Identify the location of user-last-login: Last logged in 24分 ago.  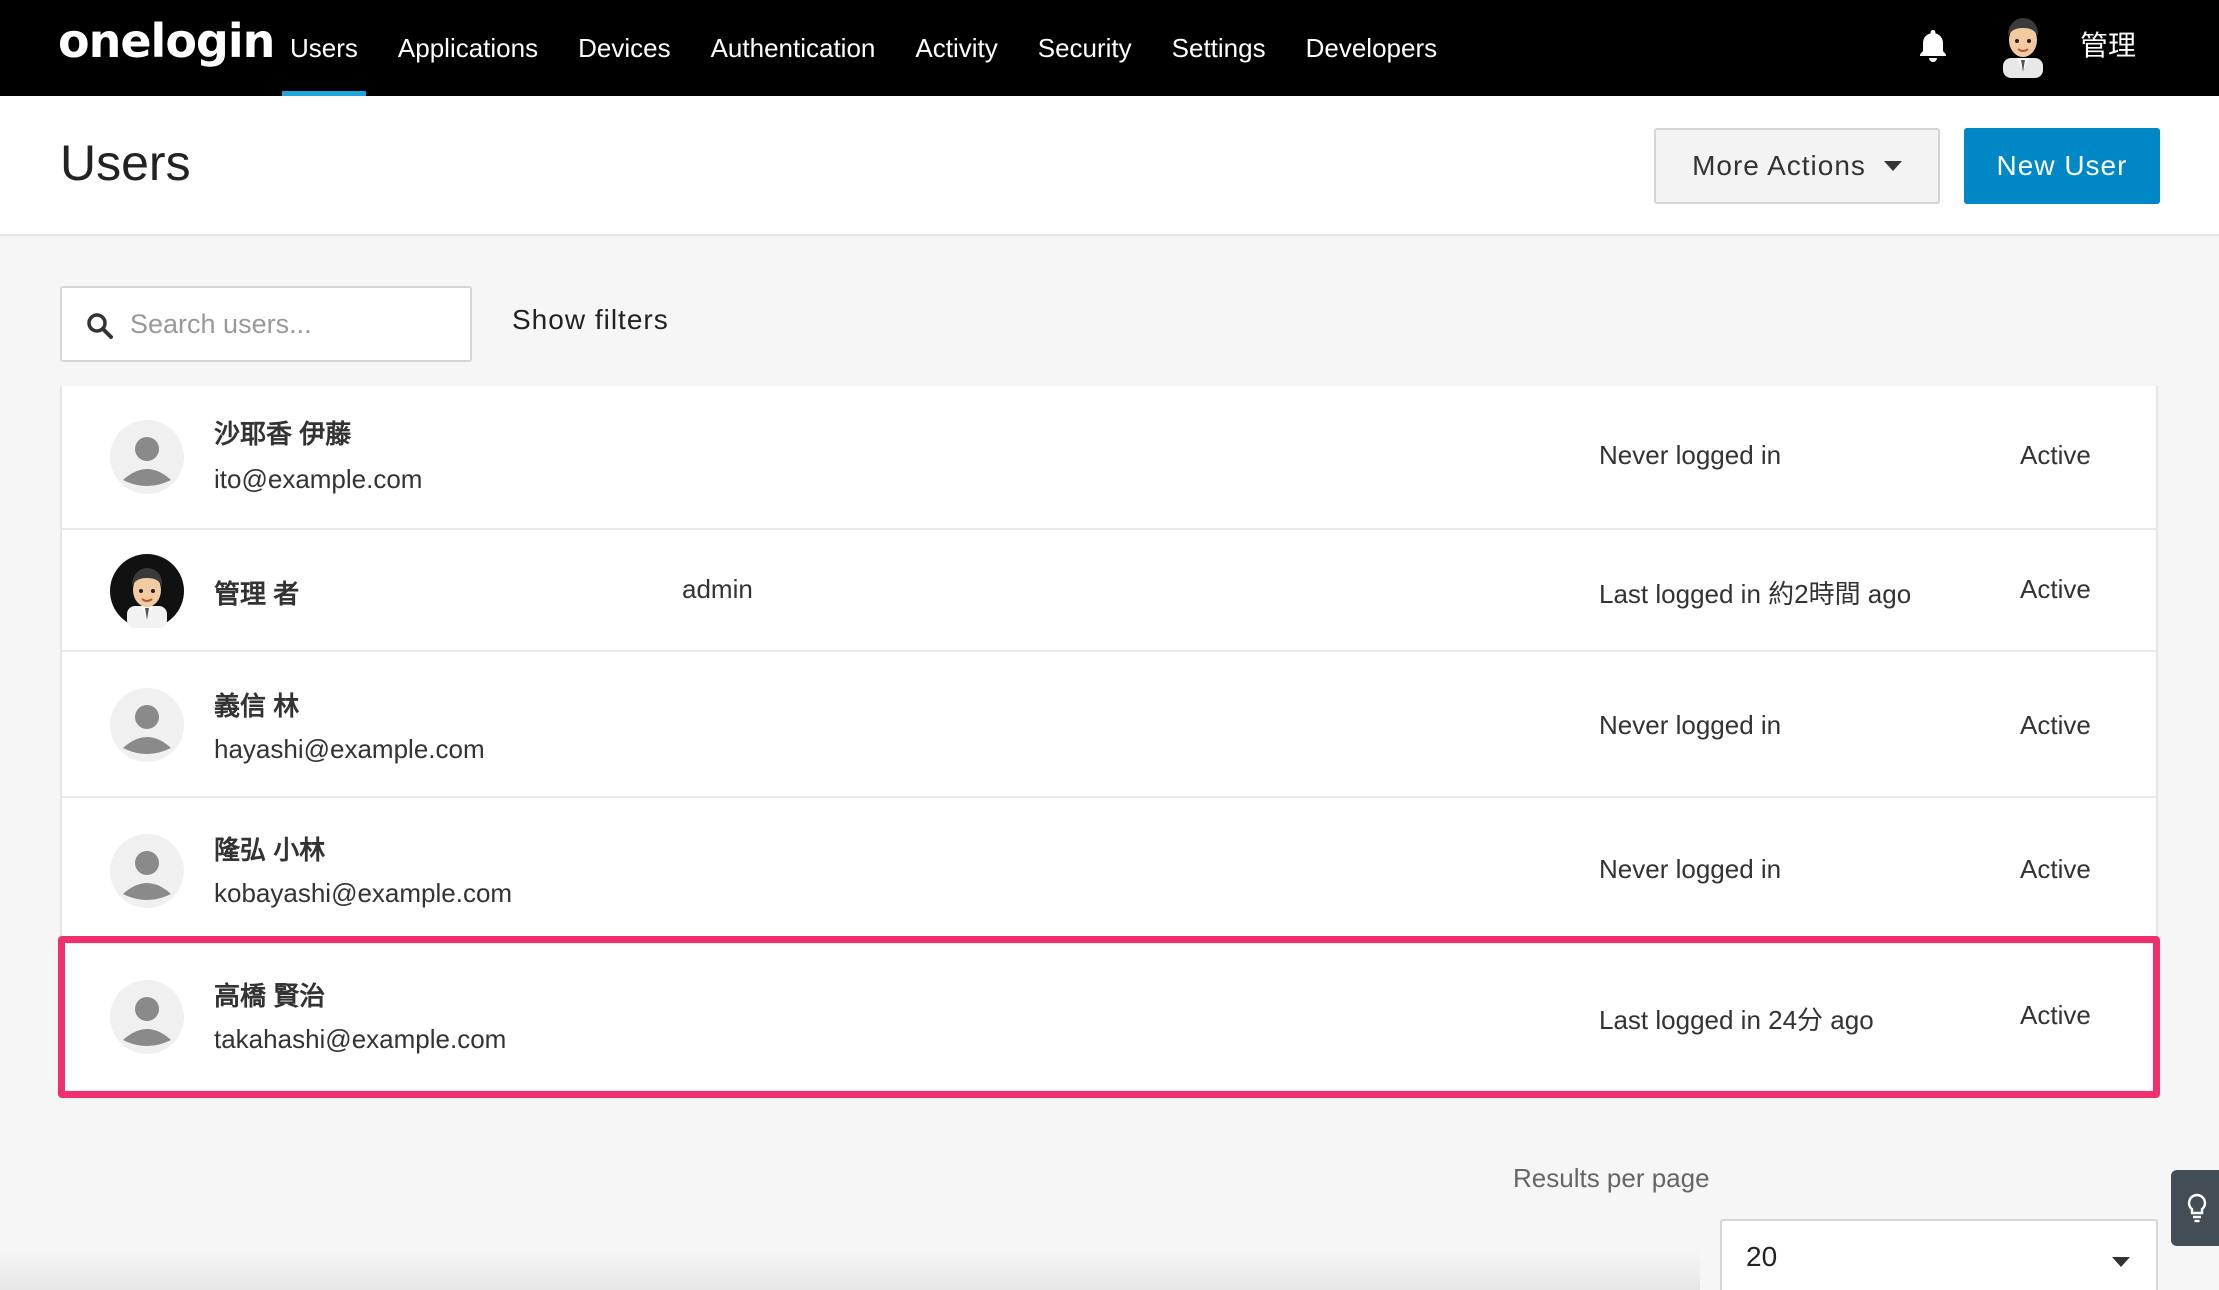
(1736, 1020).